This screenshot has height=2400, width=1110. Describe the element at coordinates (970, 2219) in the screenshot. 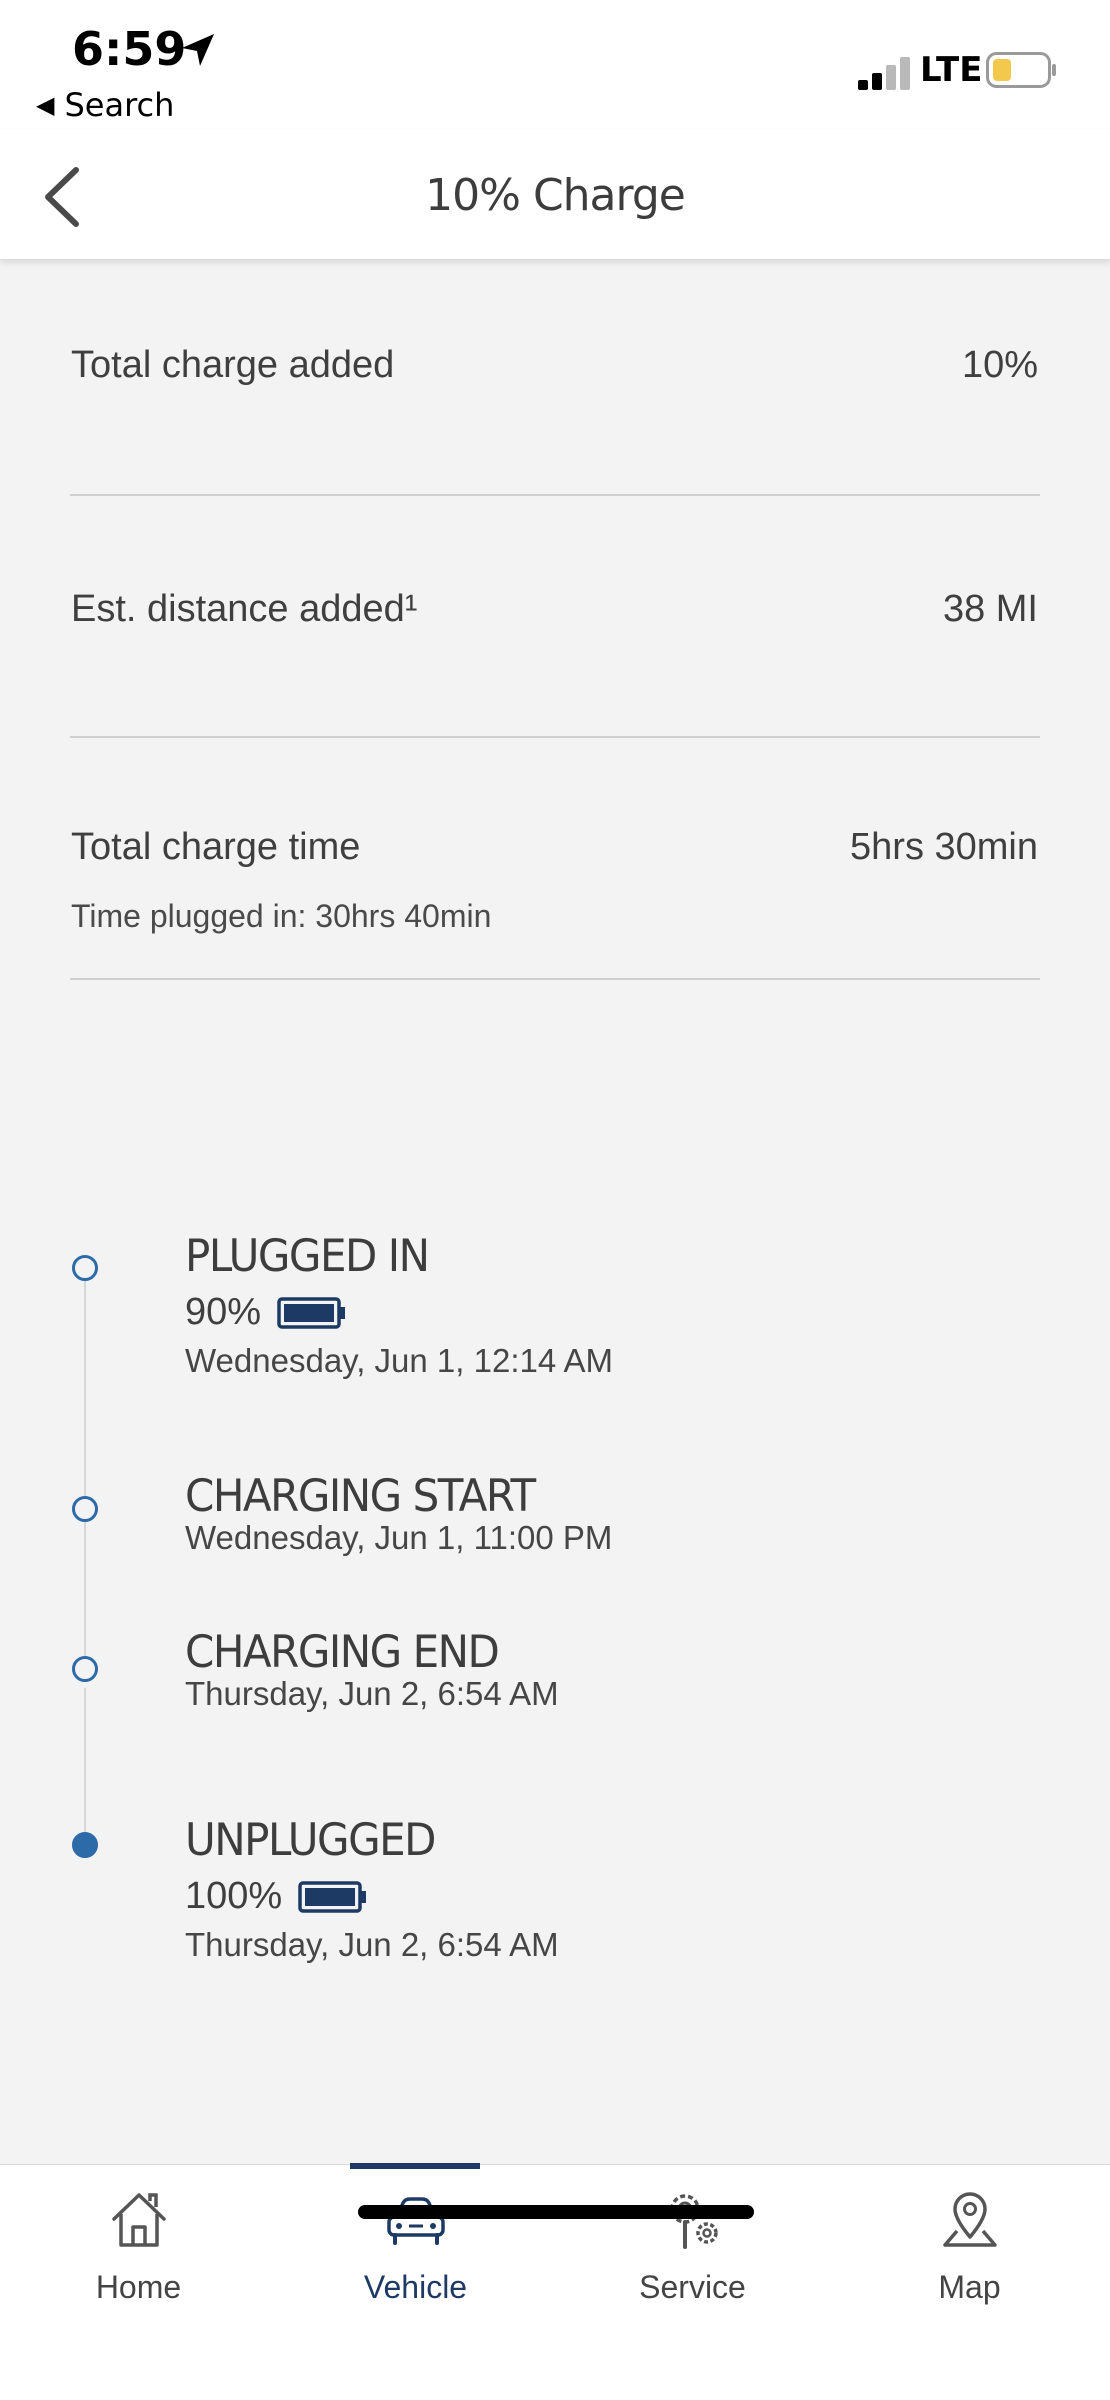

I see `map-pin-icon` at that location.